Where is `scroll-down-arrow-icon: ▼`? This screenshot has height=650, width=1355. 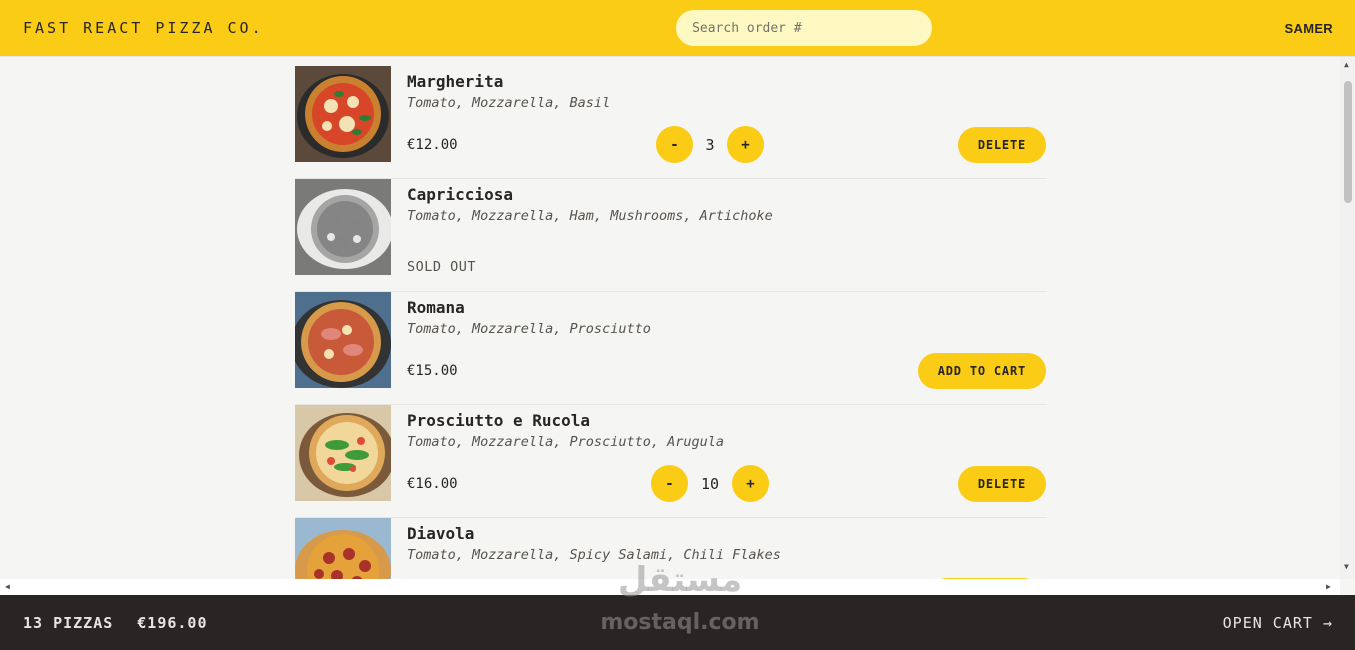 scroll-down-arrow-icon: ▼ is located at coordinates (1346, 567).